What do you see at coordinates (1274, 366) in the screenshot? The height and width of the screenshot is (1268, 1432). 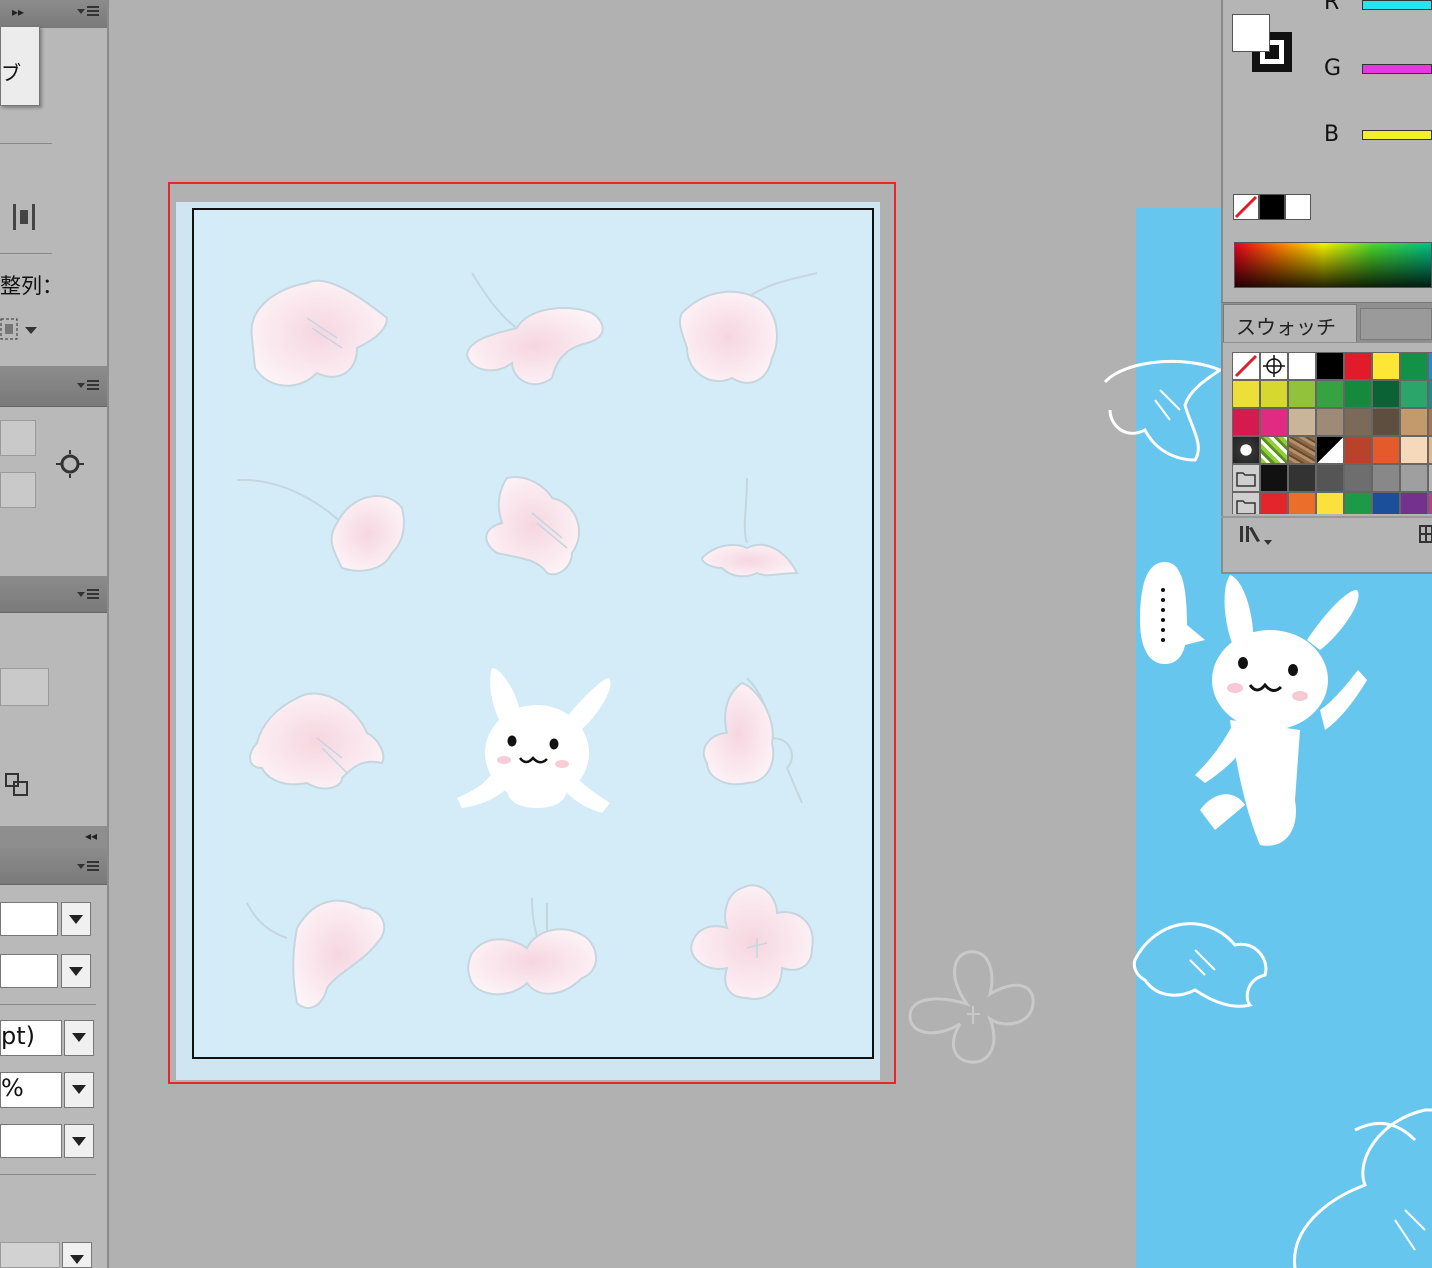 I see `registration-swatch-icon` at bounding box center [1274, 366].